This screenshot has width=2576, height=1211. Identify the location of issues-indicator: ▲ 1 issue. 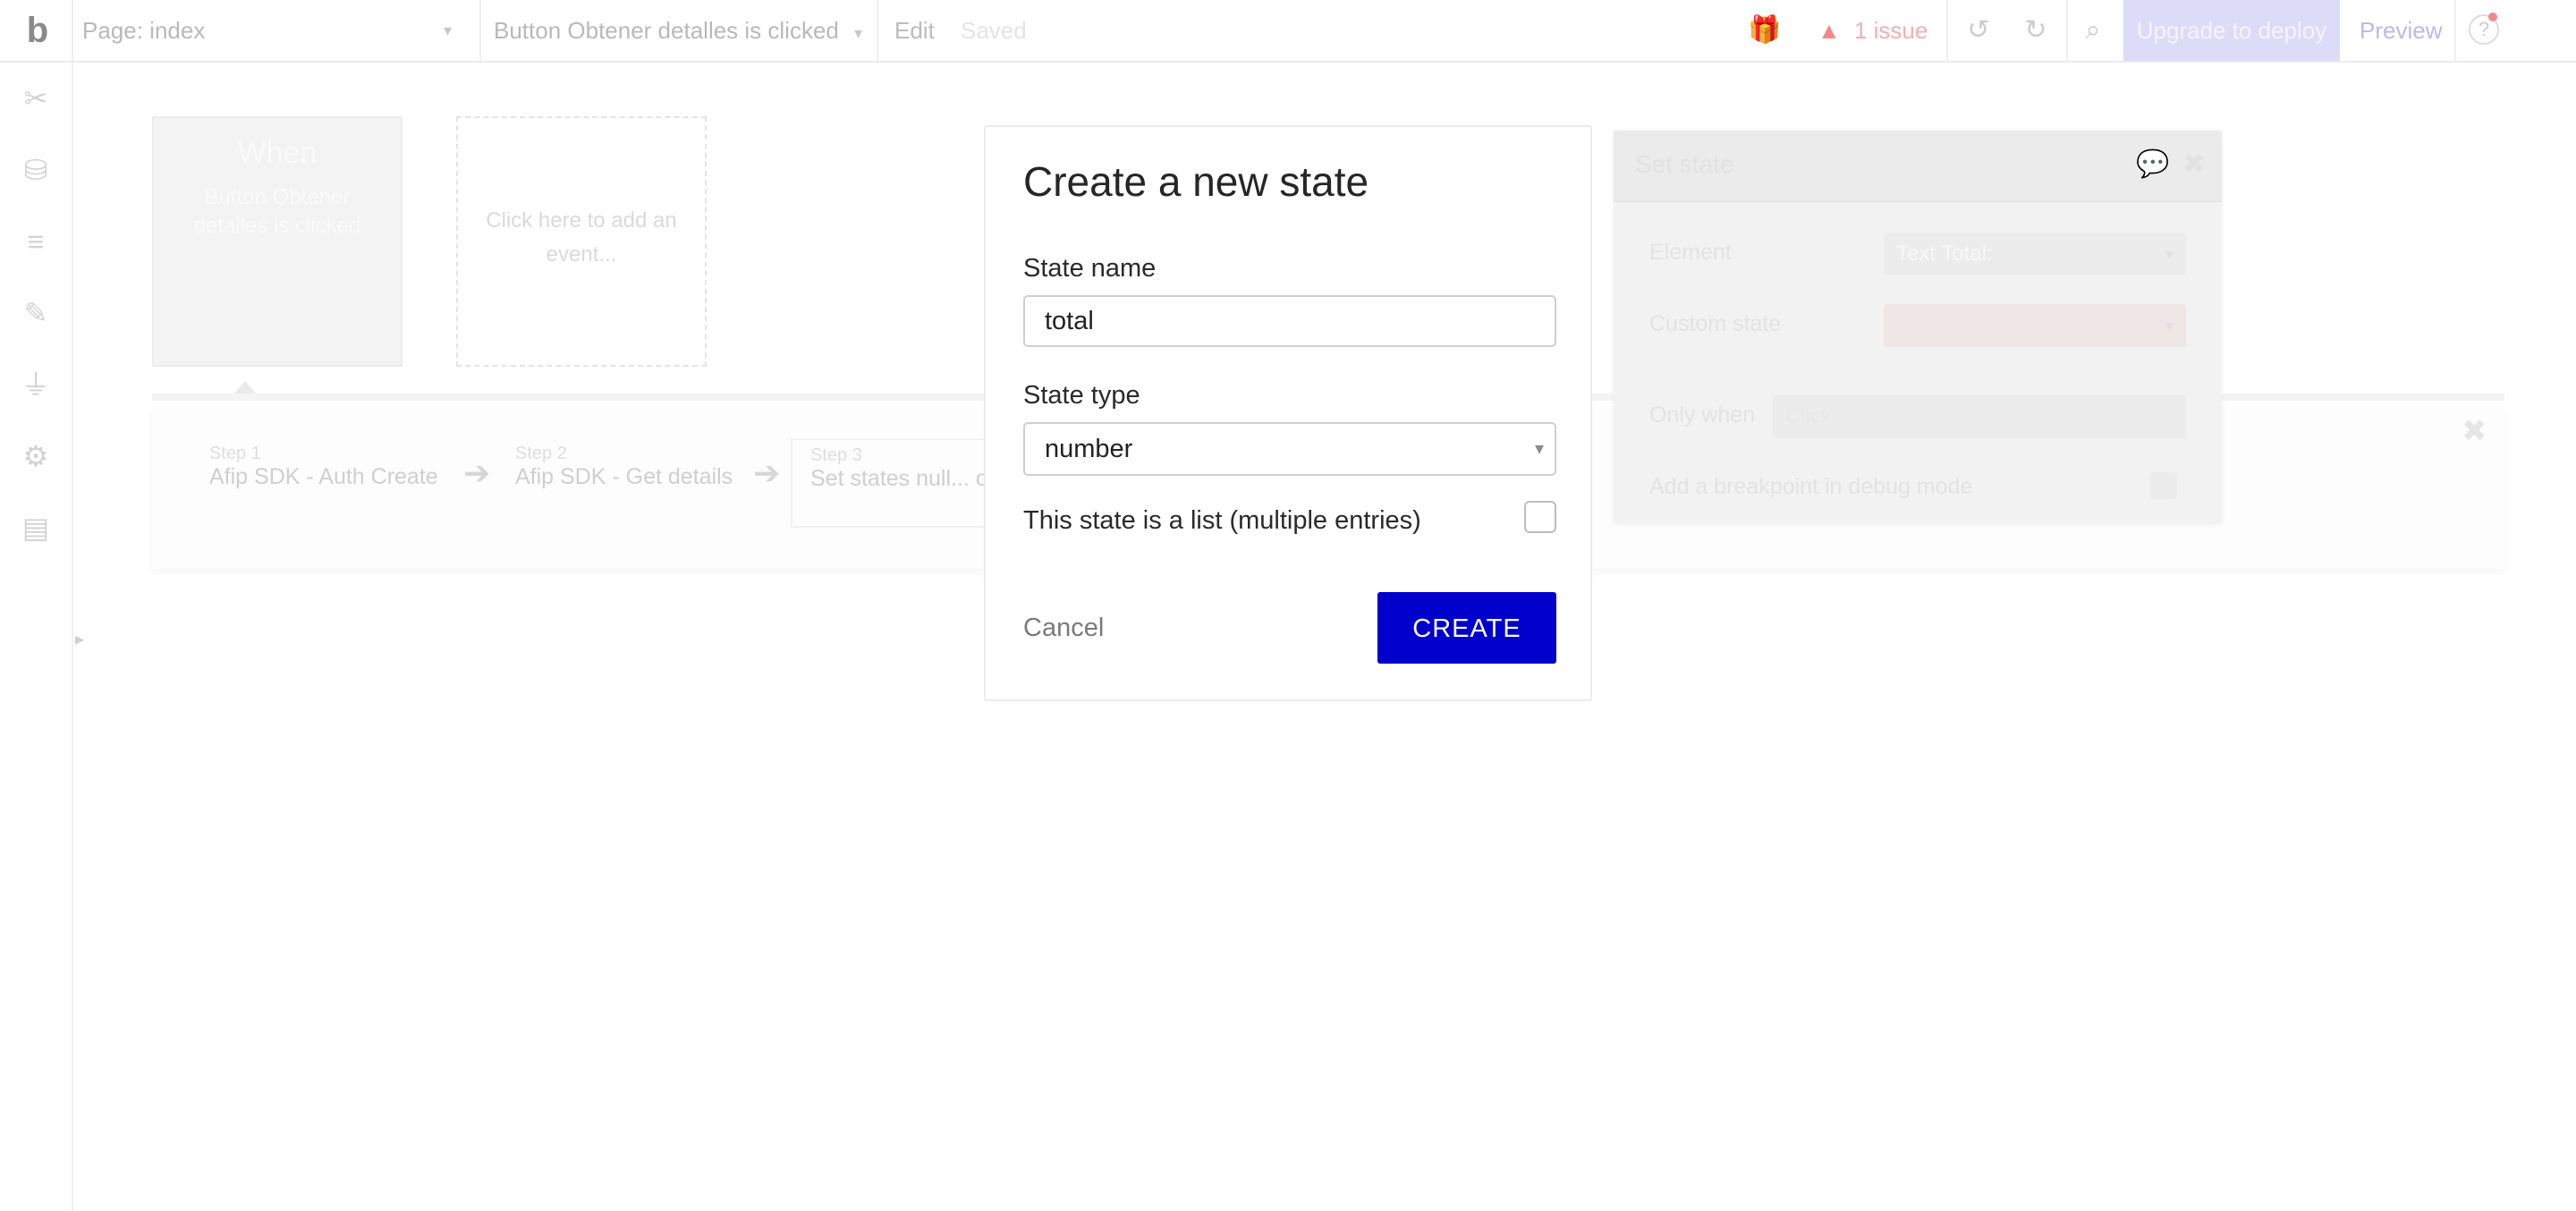
(1873, 30).